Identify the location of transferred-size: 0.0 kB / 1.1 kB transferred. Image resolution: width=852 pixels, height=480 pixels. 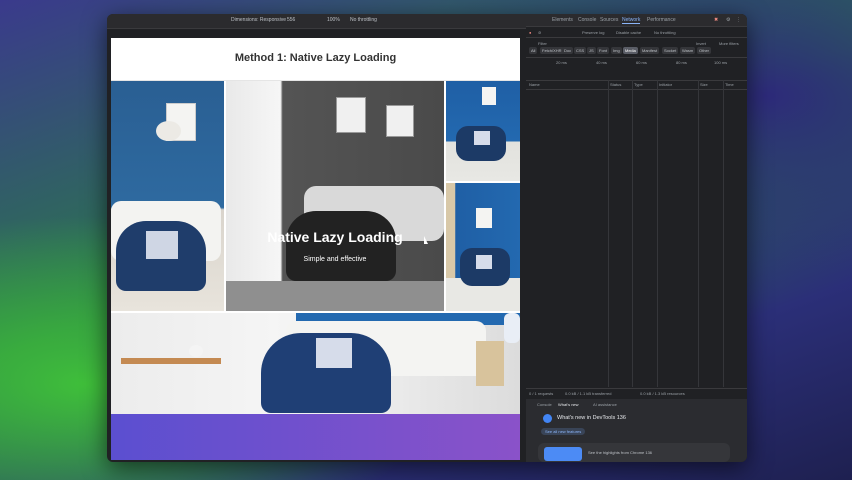
(588, 393).